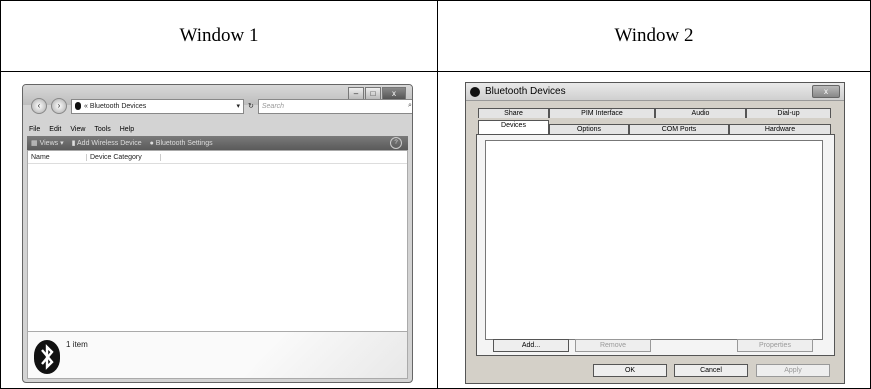 The width and height of the screenshot is (871, 389). What do you see at coordinates (788, 113) in the screenshot?
I see `tab-dial-up: Dial-up` at bounding box center [788, 113].